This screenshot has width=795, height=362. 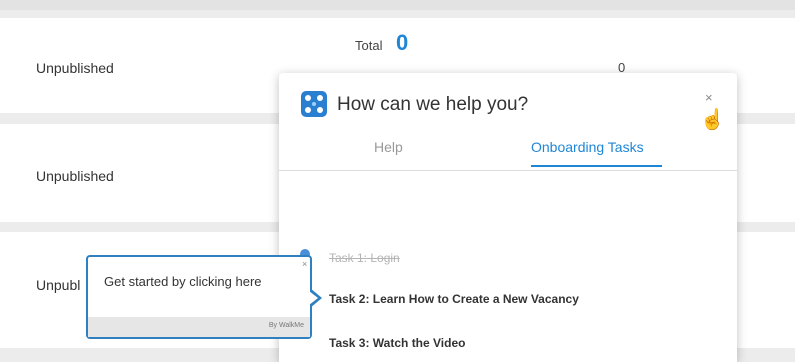 What do you see at coordinates (286, 325) in the screenshot?
I see `tooltip-brand: By WalkMe` at bounding box center [286, 325].